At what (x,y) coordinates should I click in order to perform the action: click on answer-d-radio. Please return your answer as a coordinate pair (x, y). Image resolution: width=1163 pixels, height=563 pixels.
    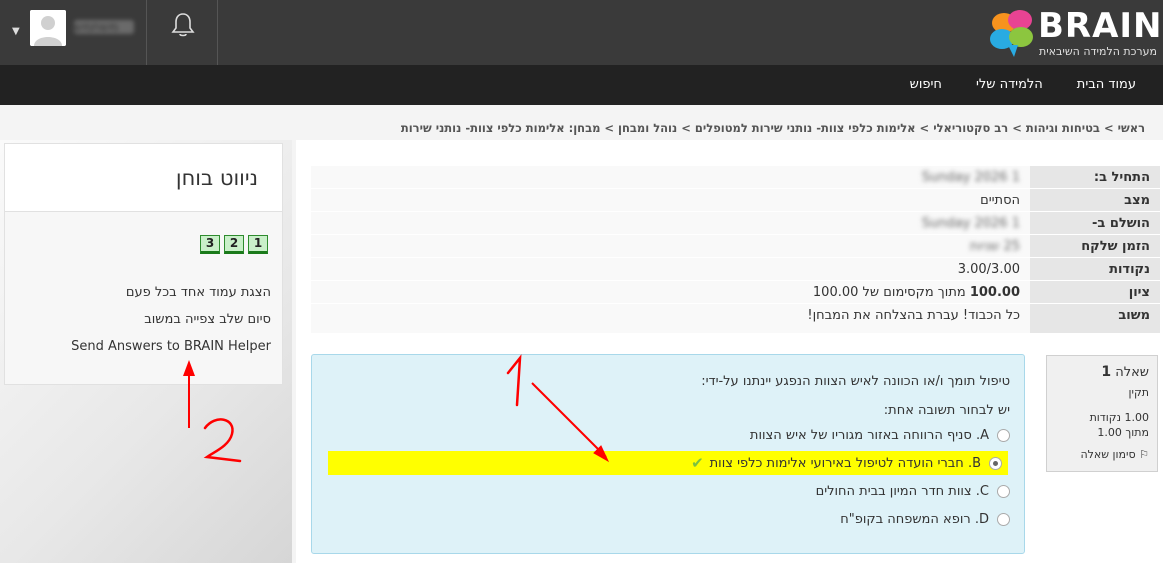
    Looking at the image, I should click on (1003, 519).